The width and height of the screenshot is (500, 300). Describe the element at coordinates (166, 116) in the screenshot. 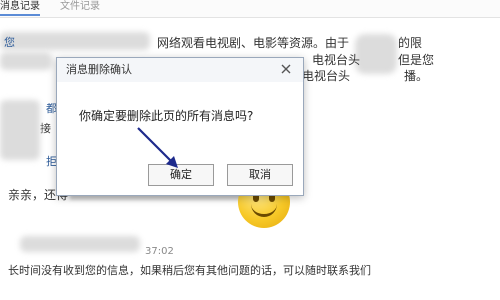

I see `dialog-message: 你确定要删除此页的所有消息吗?` at that location.